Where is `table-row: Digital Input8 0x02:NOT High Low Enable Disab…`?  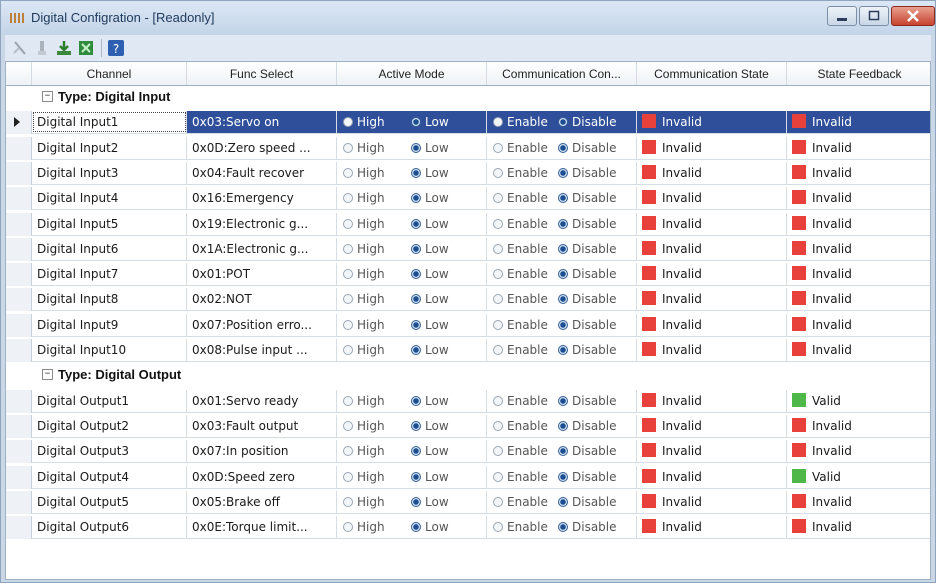 table-row: Digital Input8 0x02:NOT High Low Enable Disab… is located at coordinates (468, 300).